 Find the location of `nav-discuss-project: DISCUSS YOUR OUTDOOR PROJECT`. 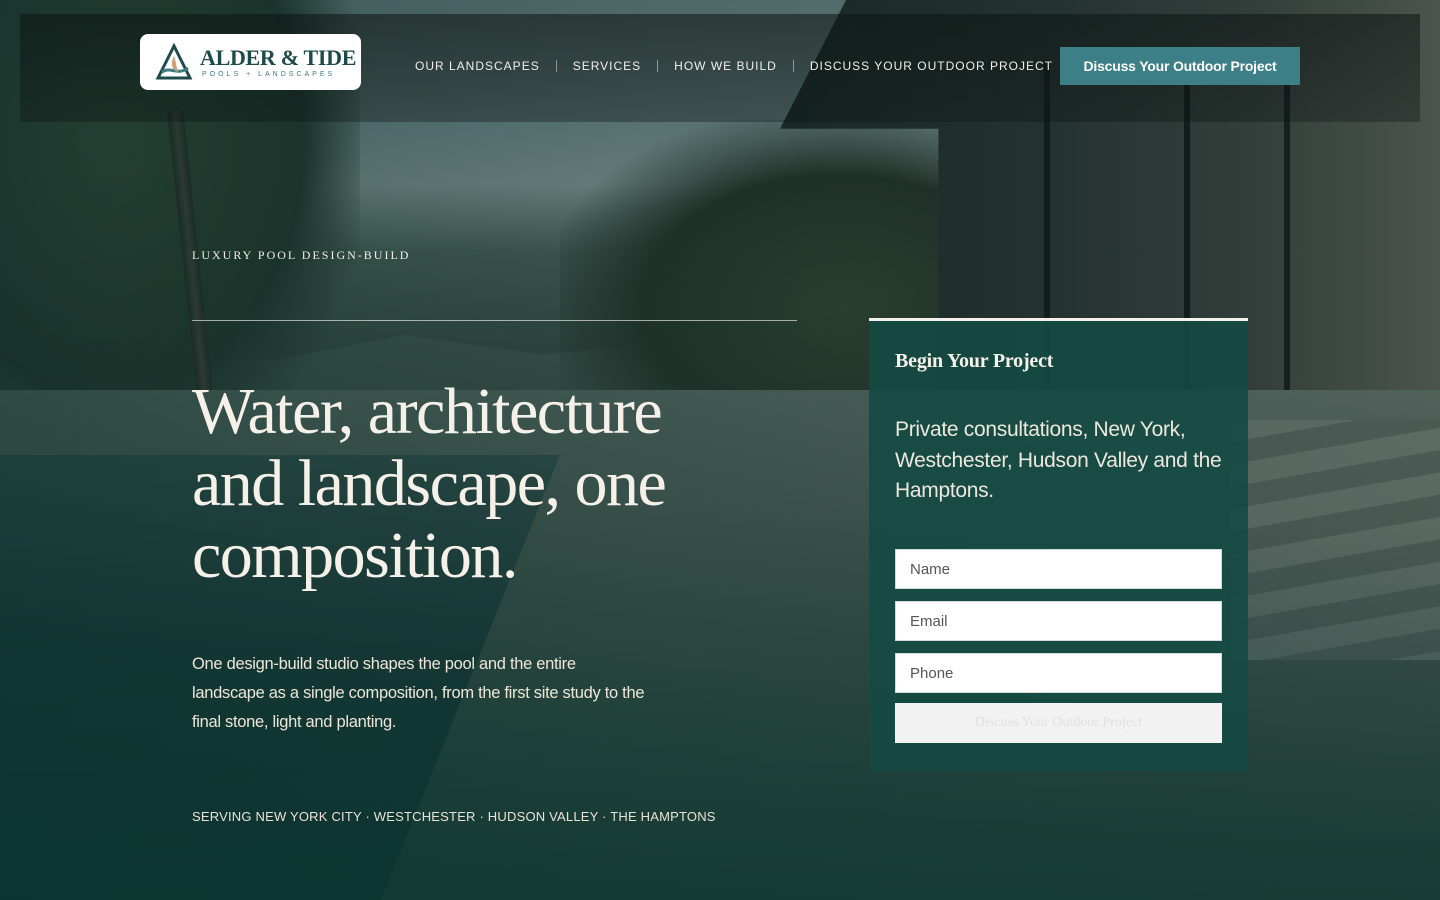

nav-discuss-project: DISCUSS YOUR OUTDOOR PROJECT is located at coordinates (931, 66).